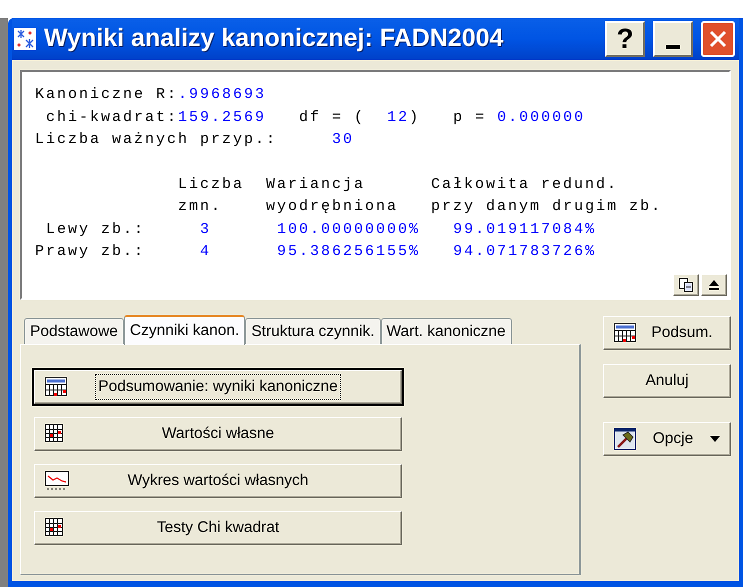 This screenshot has width=743, height=587. Describe the element at coordinates (667, 381) in the screenshot. I see `side-button: Anuluj` at that location.